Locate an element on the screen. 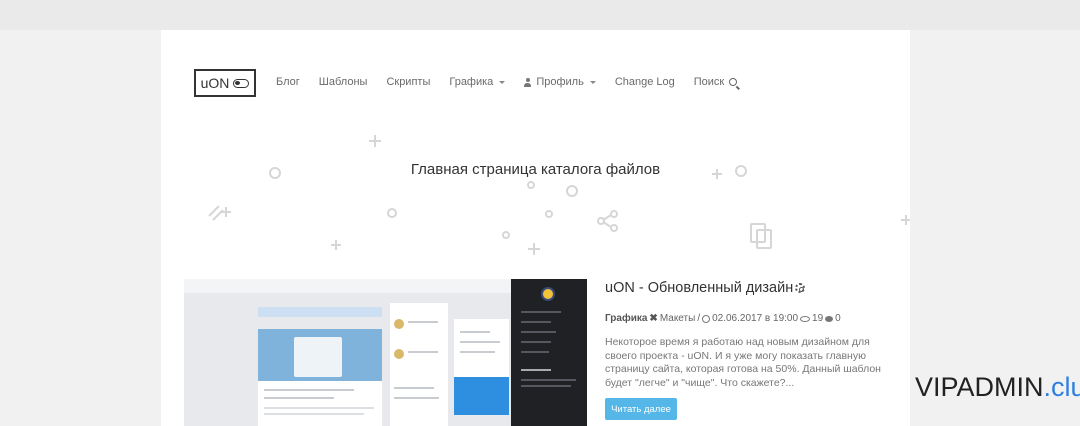 This screenshot has height=426, width=1080. category-link: Графика is located at coordinates (626, 318).